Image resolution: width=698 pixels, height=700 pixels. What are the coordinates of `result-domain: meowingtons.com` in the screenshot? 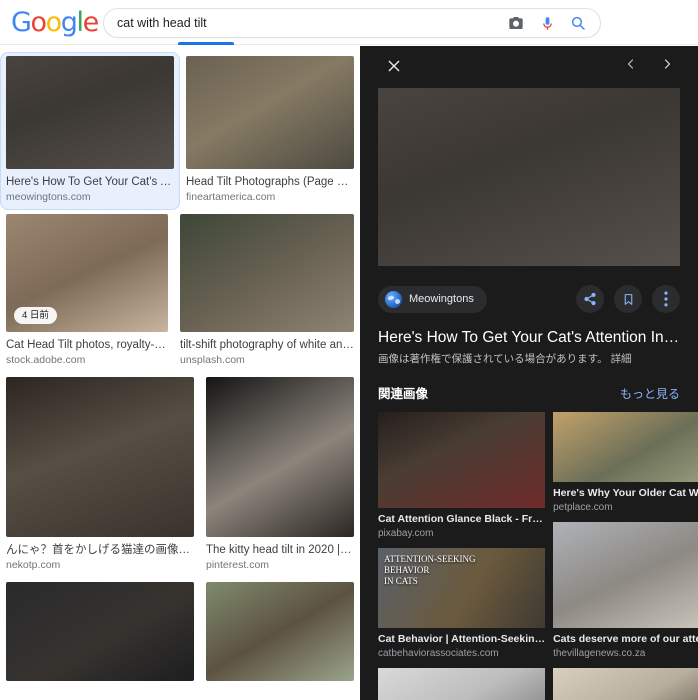 It's located at (48, 197).